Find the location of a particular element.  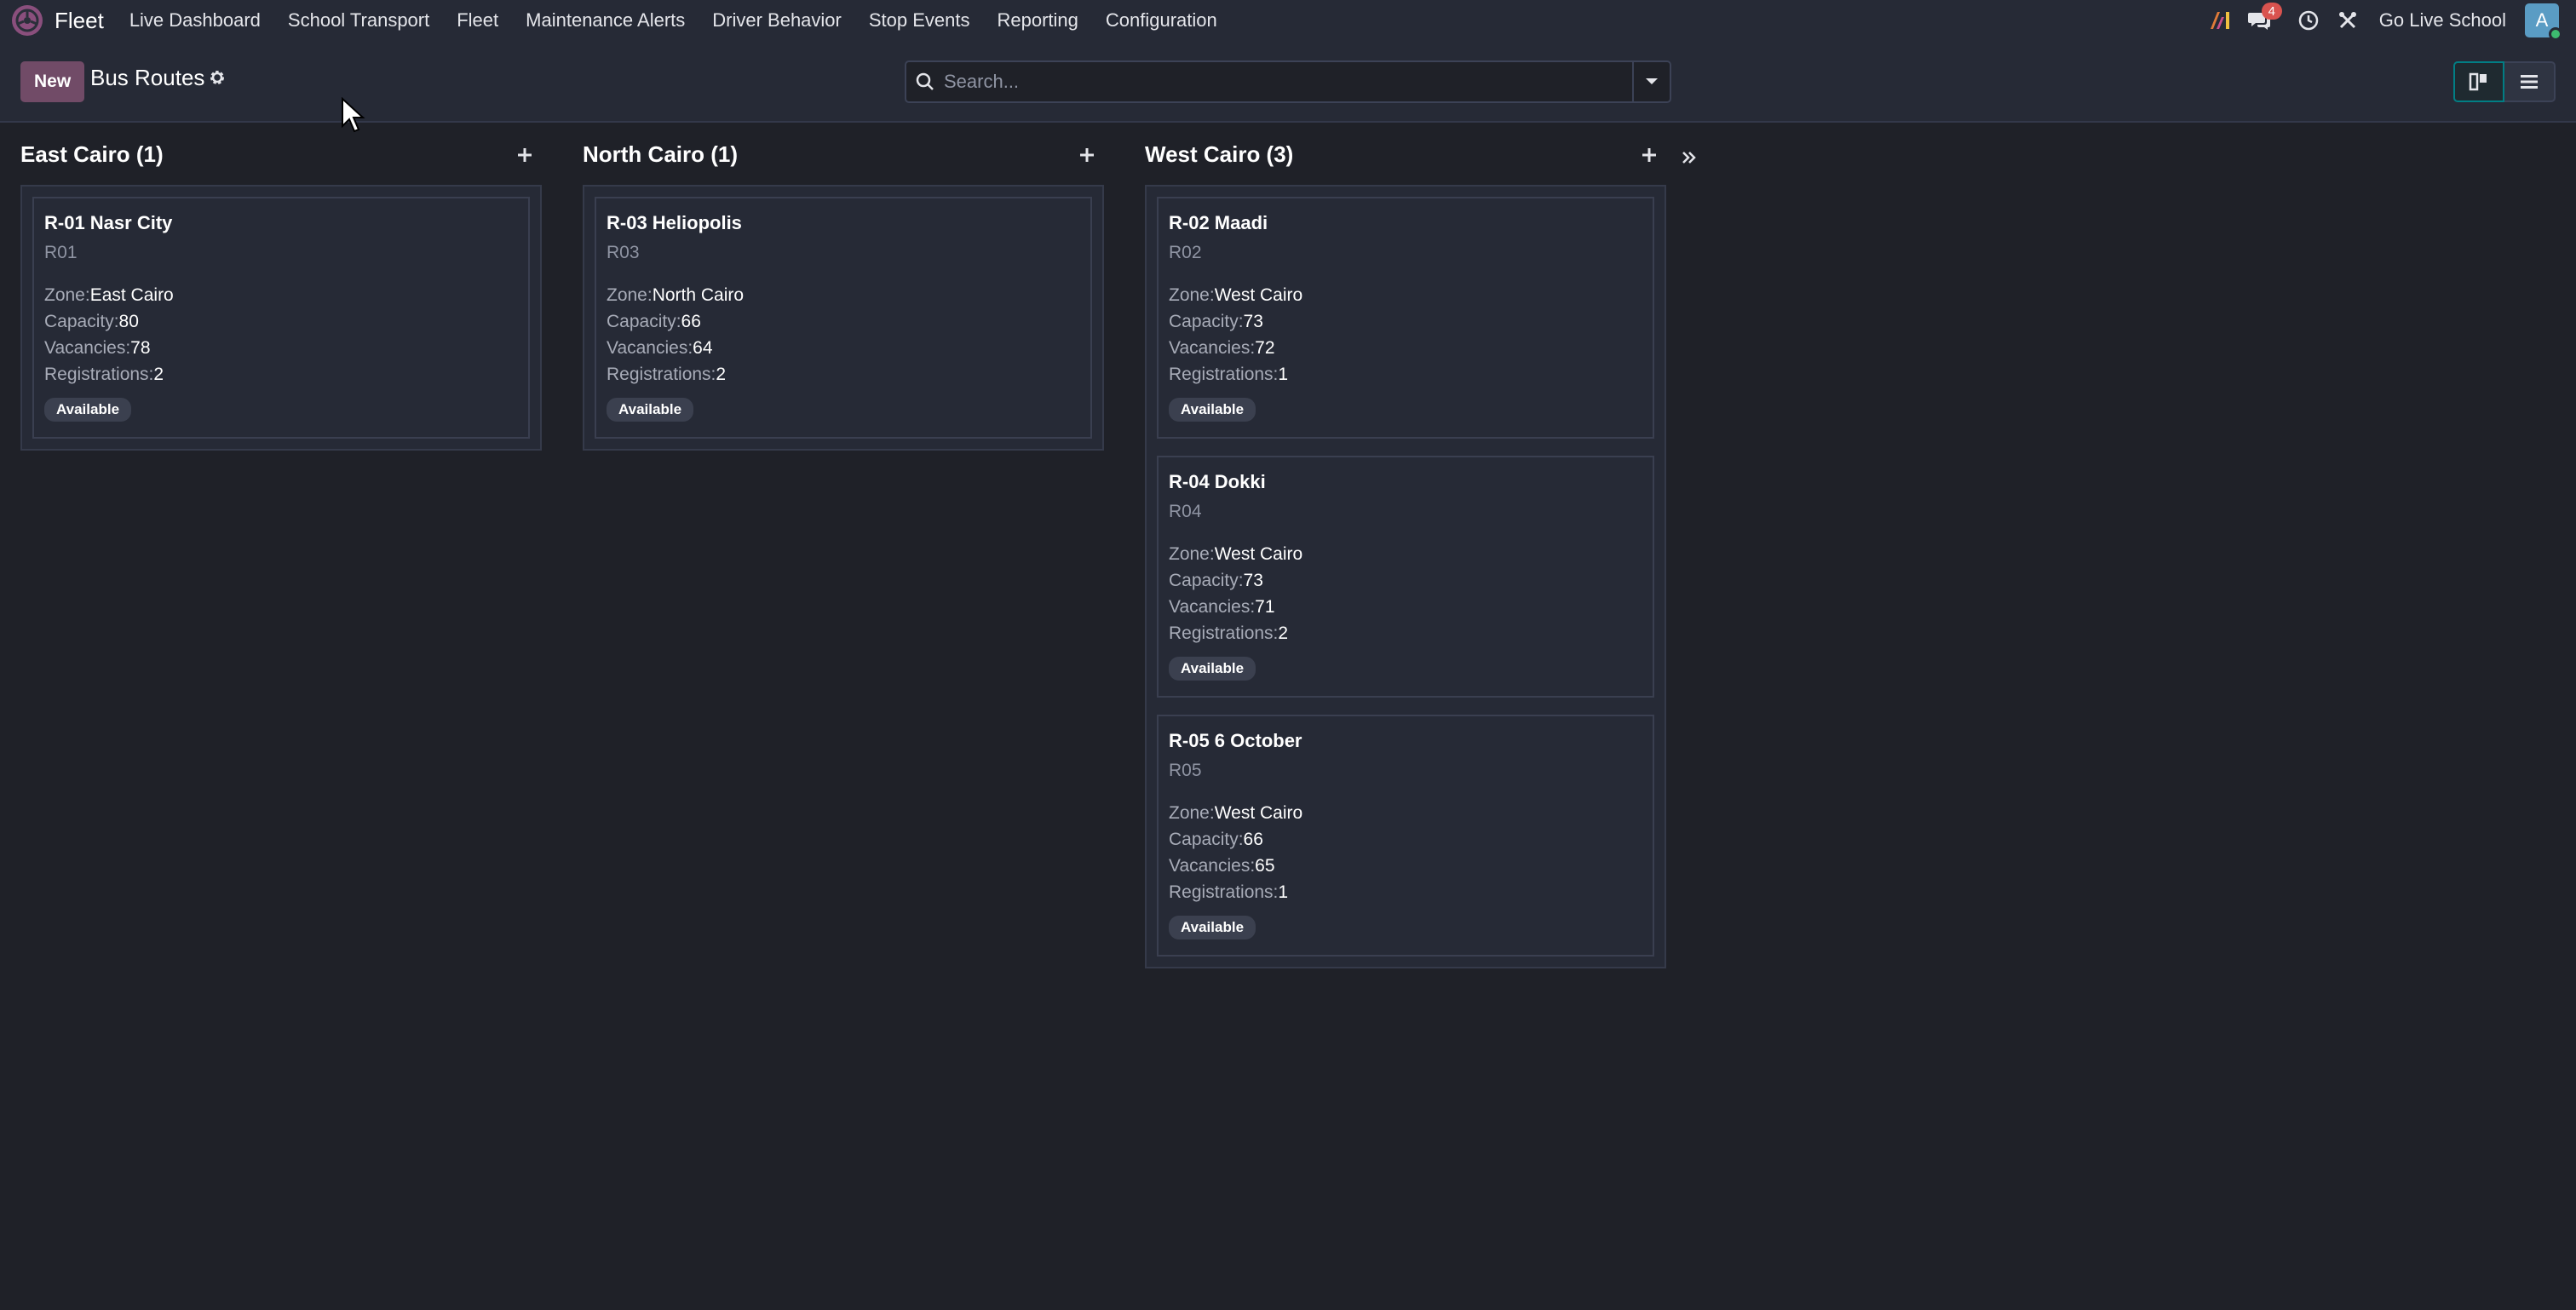

column-title: East Cairo (1) is located at coordinates (92, 154).